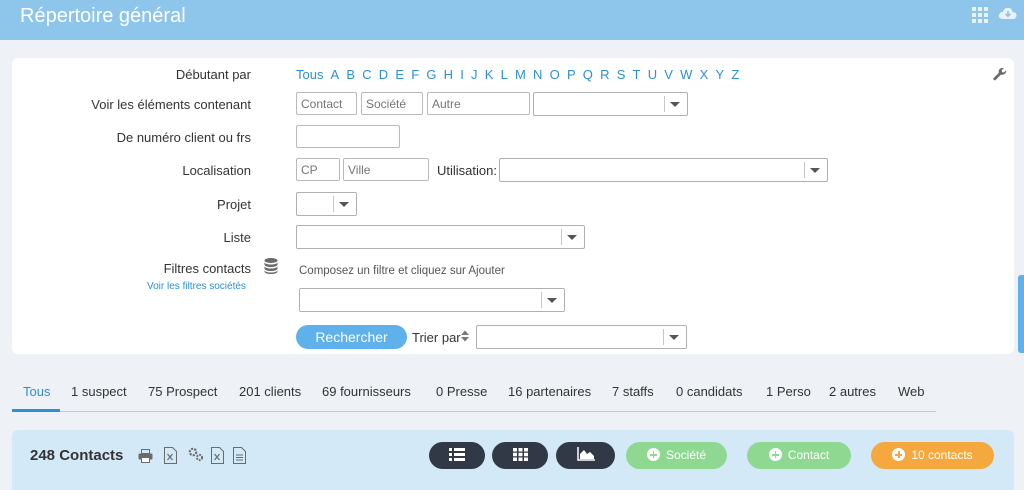 Image resolution: width=1024 pixels, height=490 pixels. Describe the element at coordinates (474, 74) in the screenshot. I see `letter-filter-j: J` at that location.